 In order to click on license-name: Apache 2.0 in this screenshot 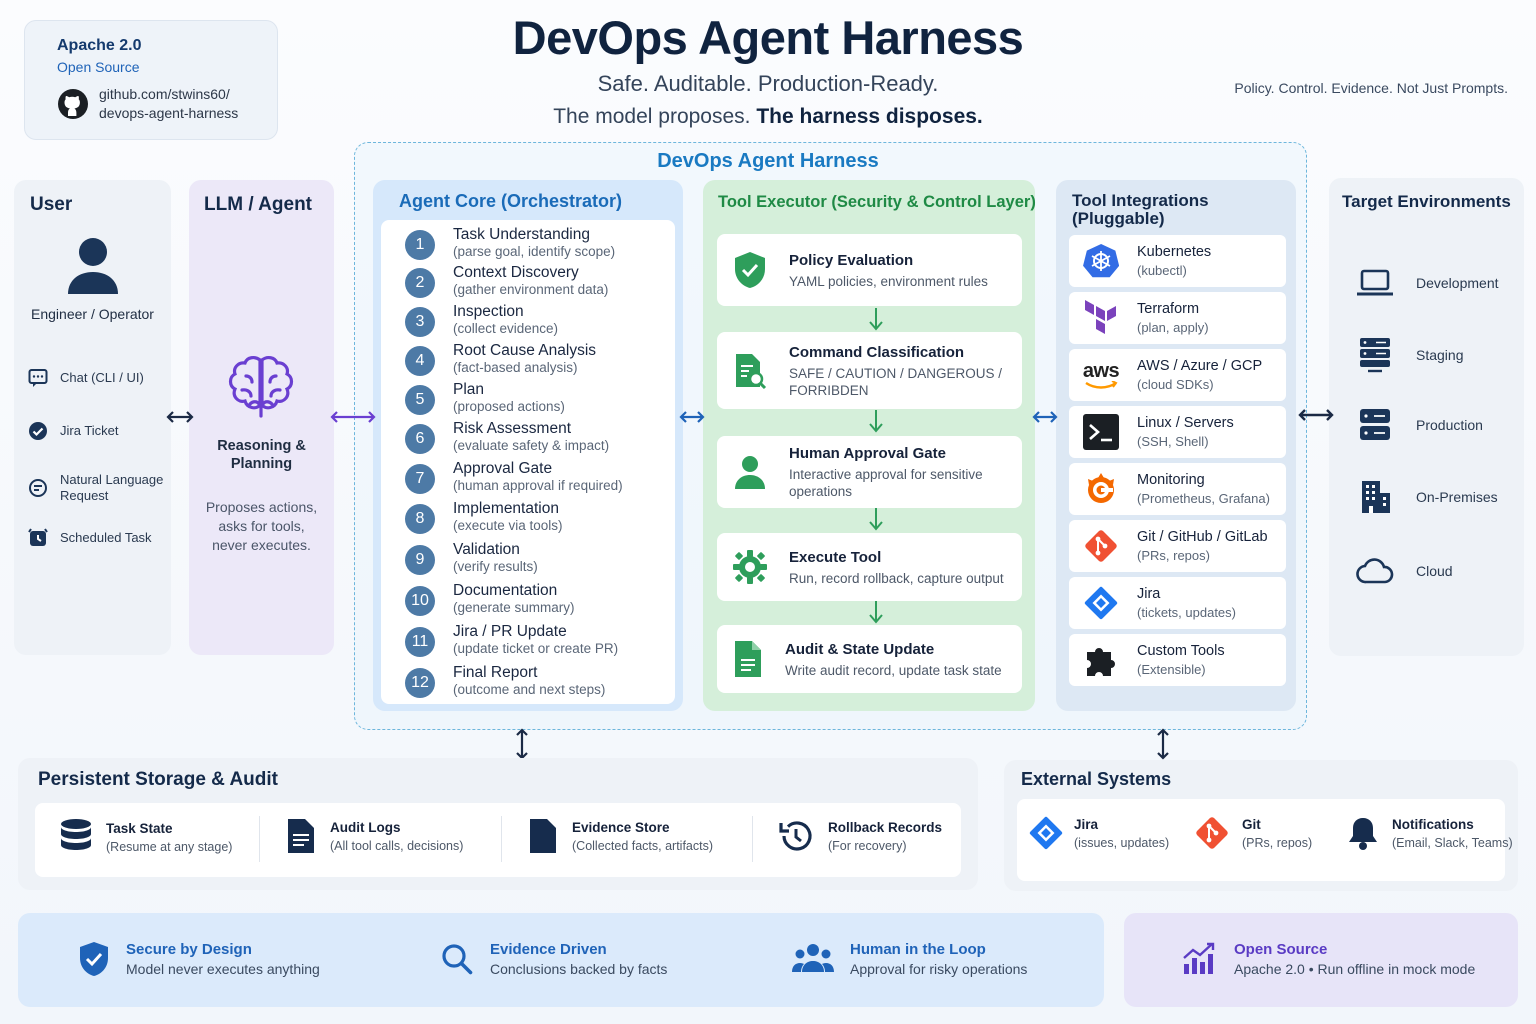, I will do `click(99, 45)`.